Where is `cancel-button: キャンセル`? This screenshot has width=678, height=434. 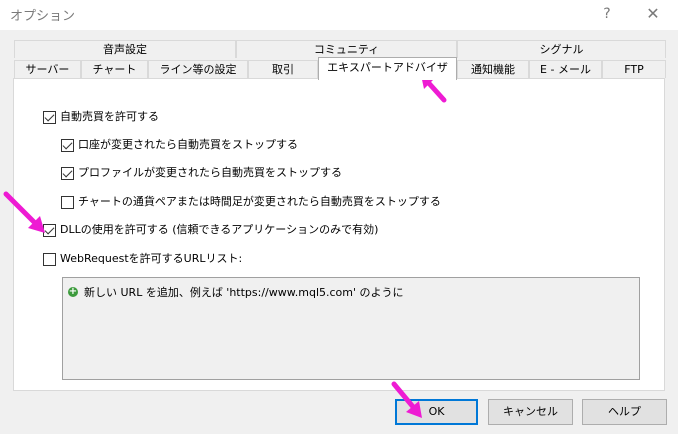
cancel-button: キャンセル is located at coordinates (530, 412).